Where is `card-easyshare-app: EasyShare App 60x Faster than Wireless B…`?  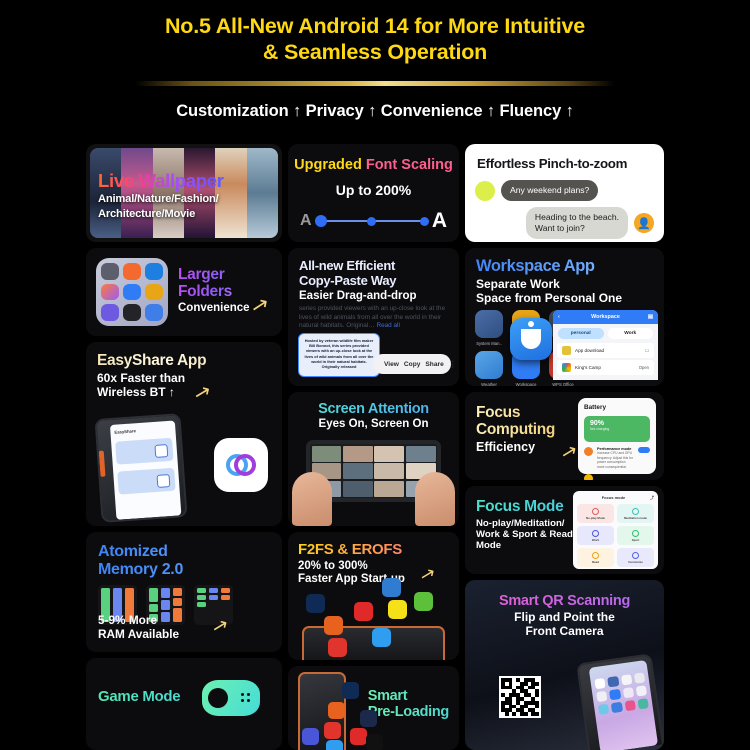 card-easyshare-app: EasyShare App 60x Faster than Wireless B… is located at coordinates (184, 434).